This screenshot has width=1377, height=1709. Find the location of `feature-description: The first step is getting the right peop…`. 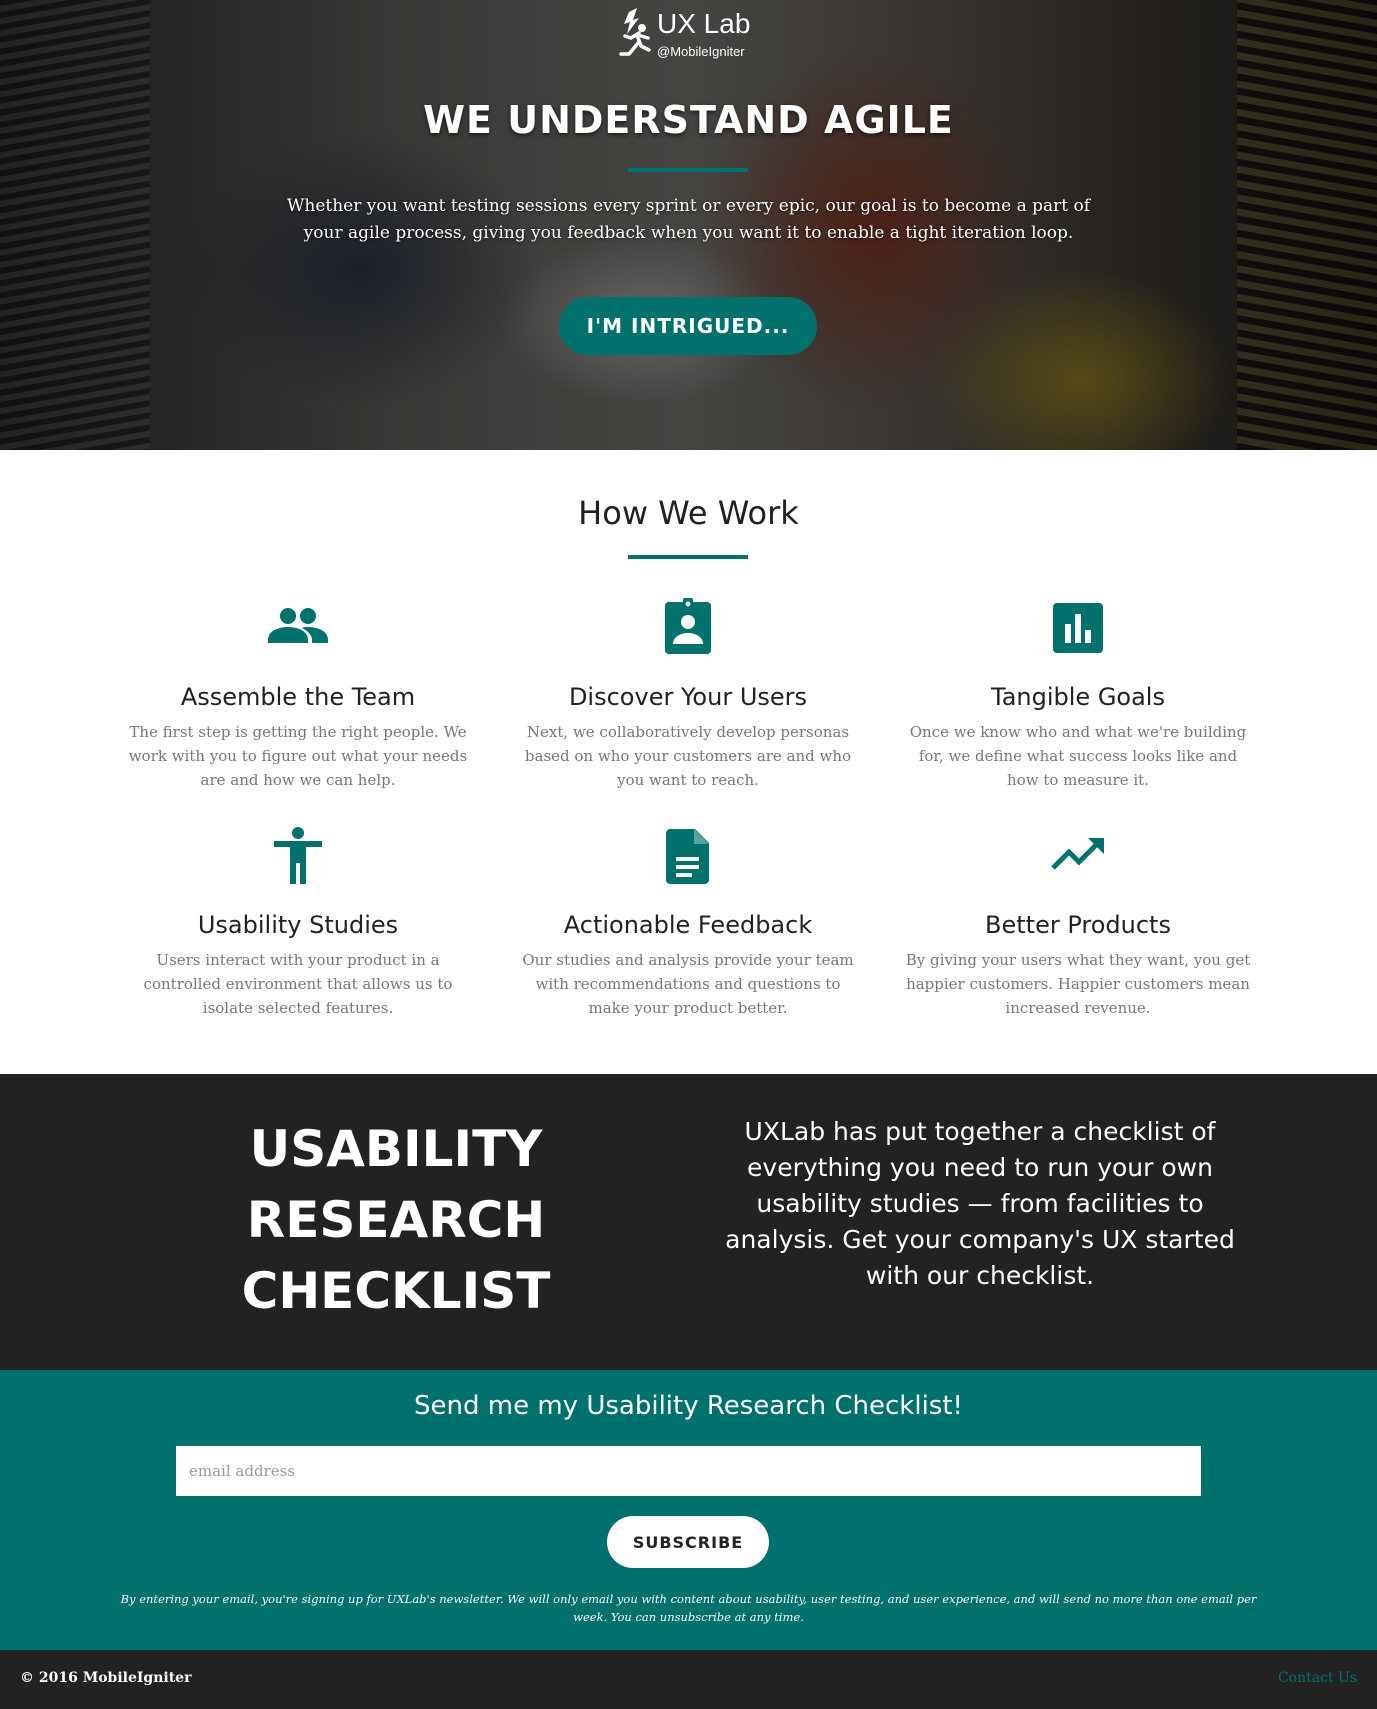

feature-description: The first step is getting the right peop… is located at coordinates (298, 756).